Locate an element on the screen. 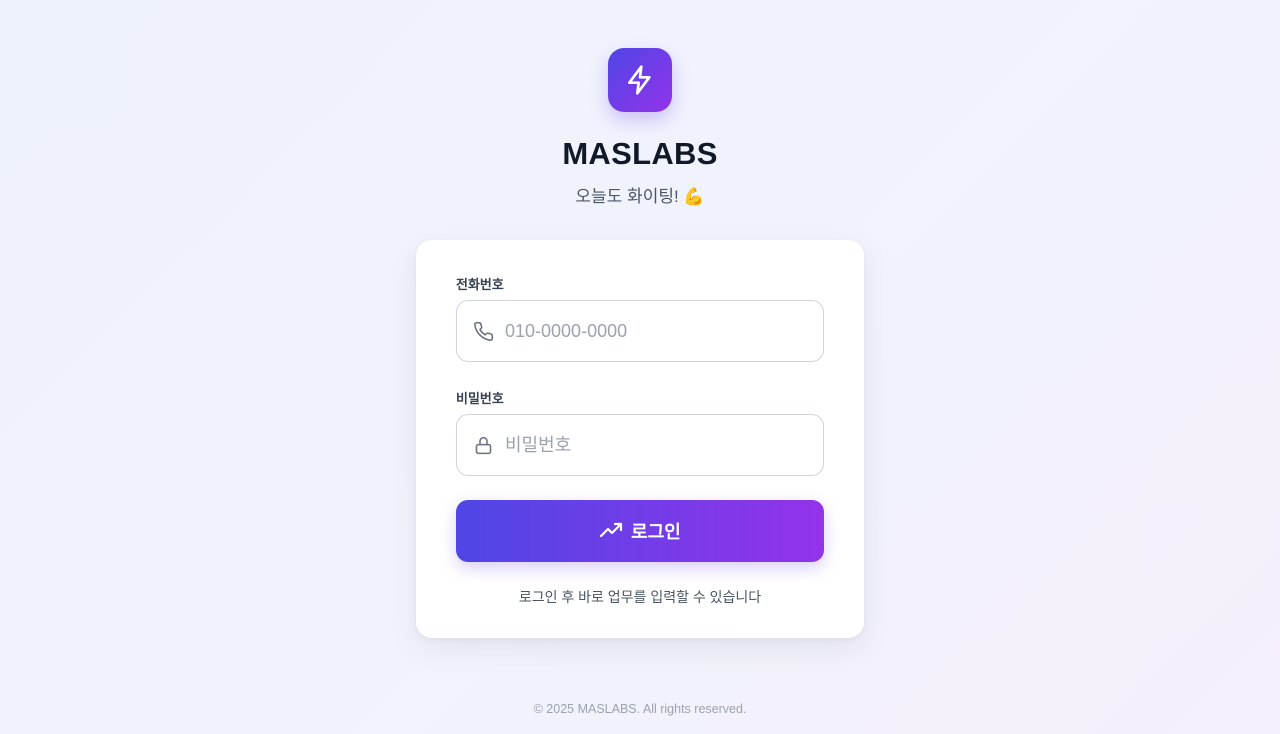 The image size is (1280, 734). lock-icon is located at coordinates (483, 445).